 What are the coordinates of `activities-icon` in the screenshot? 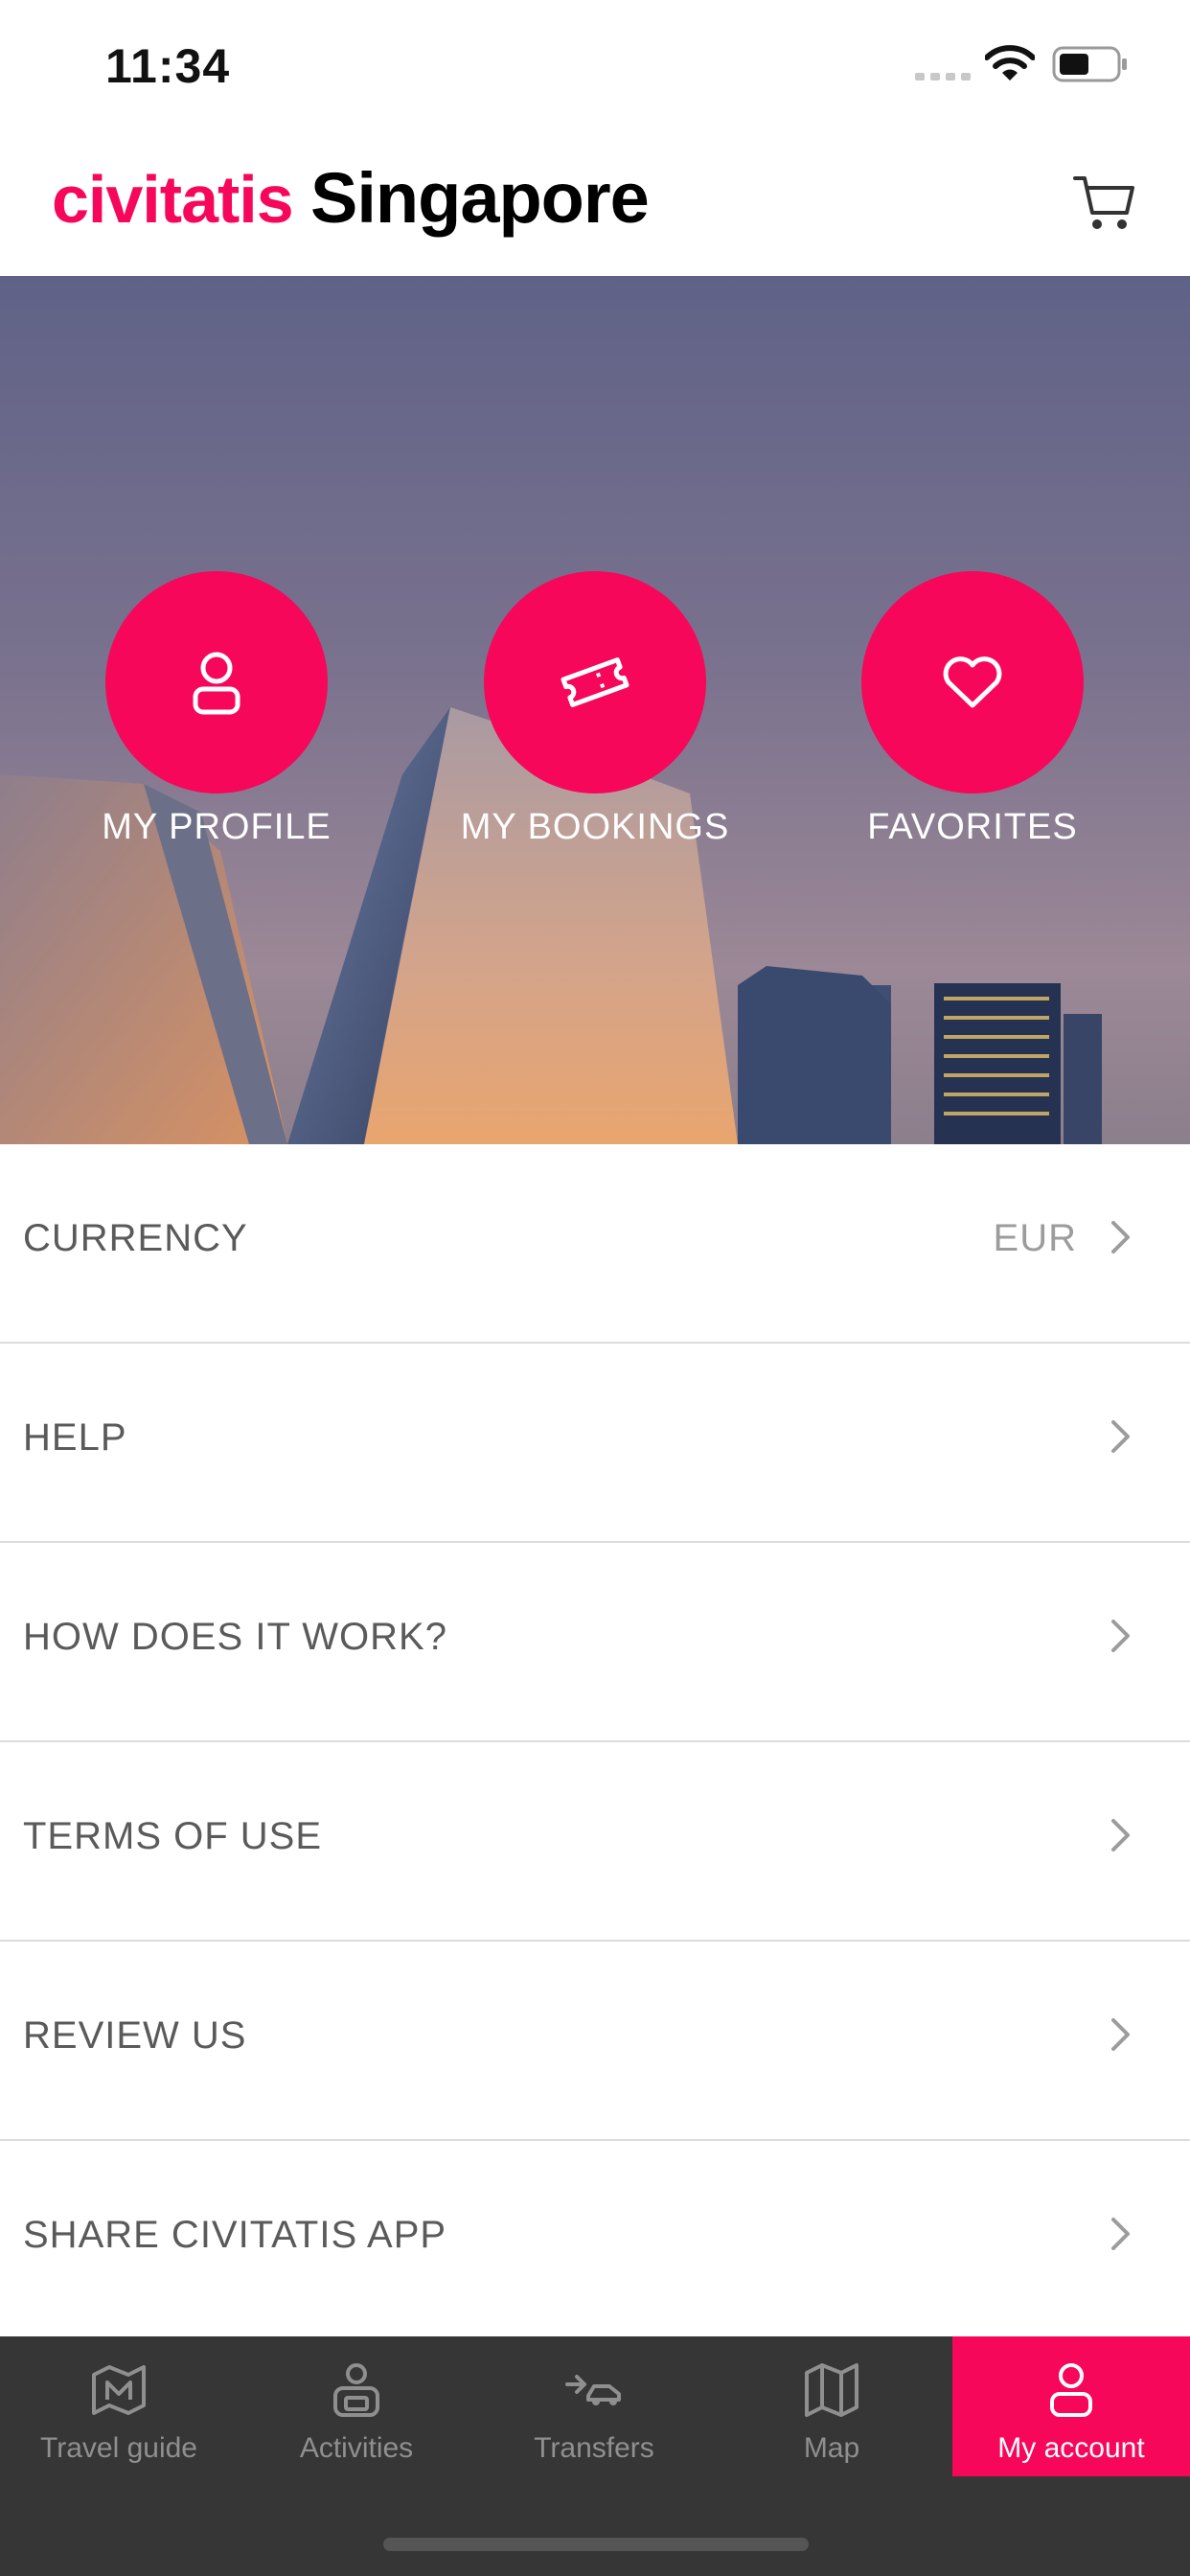 It's located at (356, 2390).